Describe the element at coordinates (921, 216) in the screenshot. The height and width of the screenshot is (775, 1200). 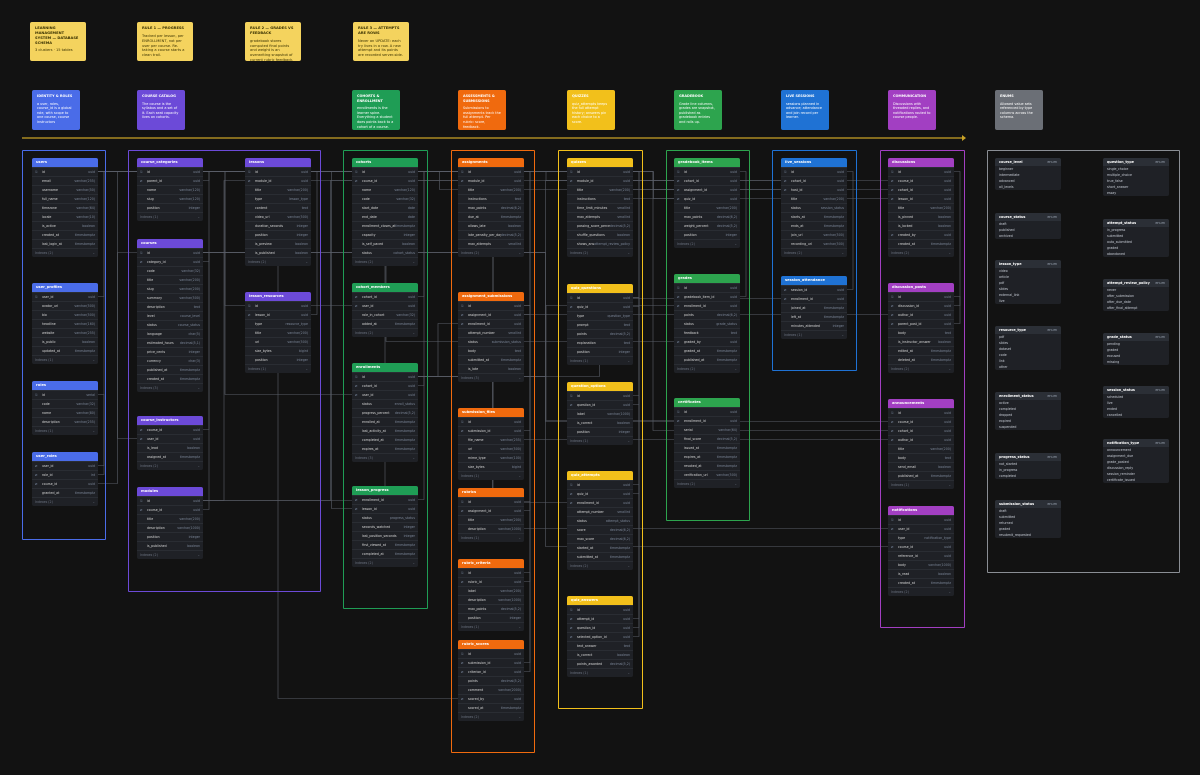
I see `table-field: is_pinned boolean` at that location.